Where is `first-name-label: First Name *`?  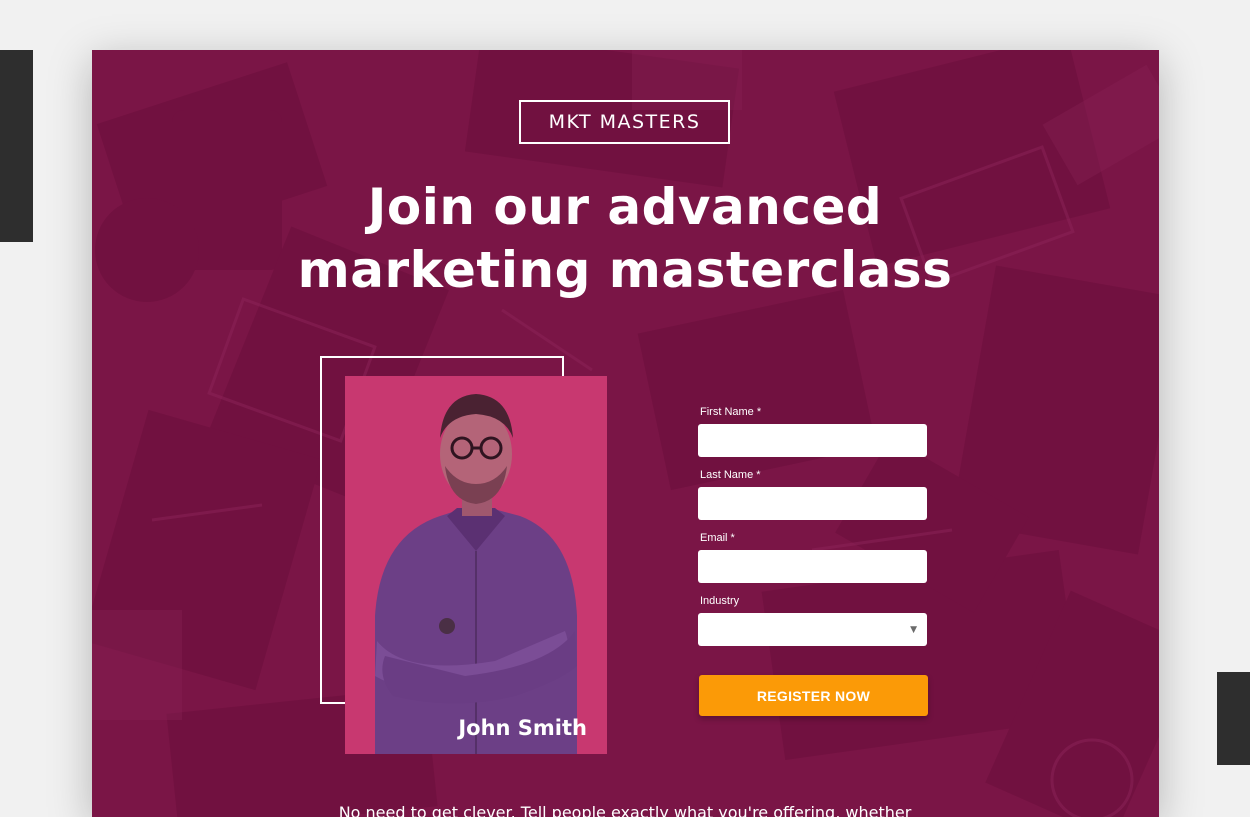
first-name-label: First Name * is located at coordinates (731, 412).